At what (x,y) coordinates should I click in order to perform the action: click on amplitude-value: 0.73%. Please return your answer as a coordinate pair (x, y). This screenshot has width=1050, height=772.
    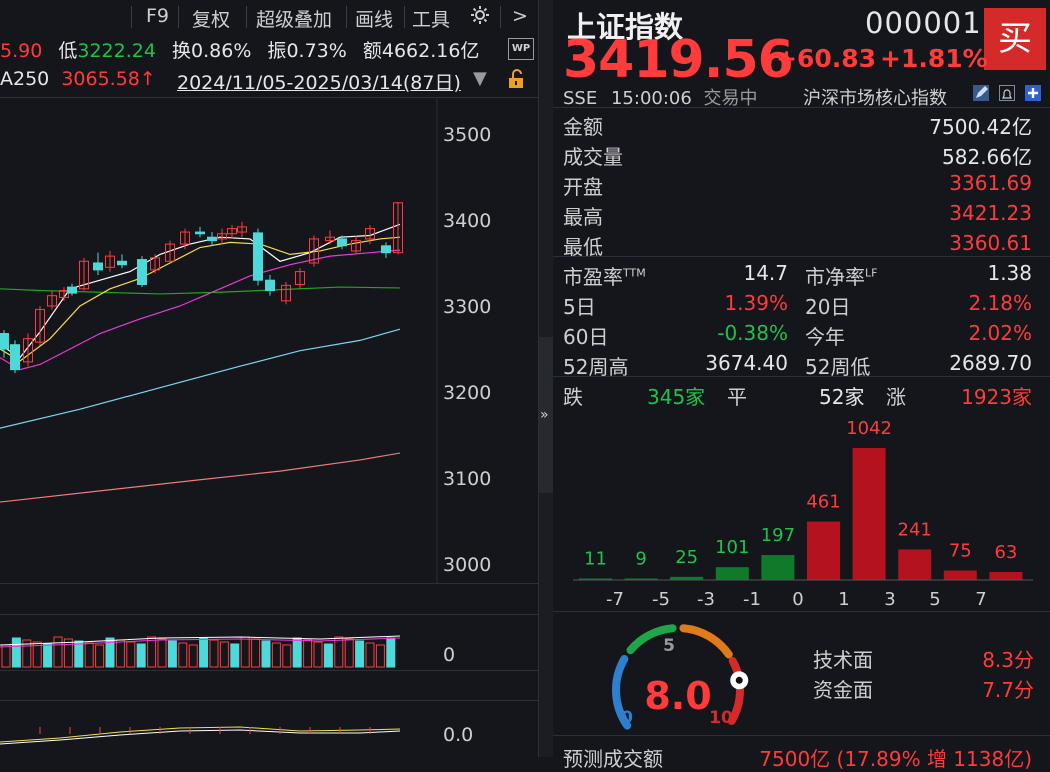
    Looking at the image, I should click on (316, 51).